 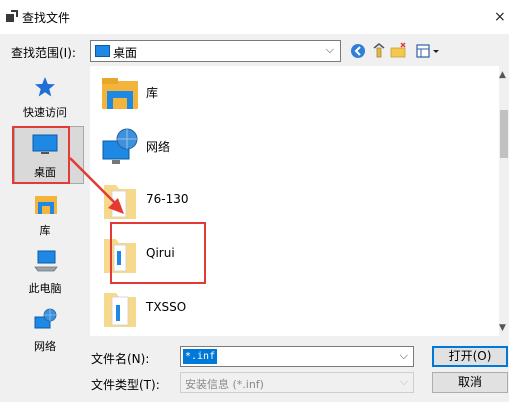 I want to click on close-button: ×, so click(x=501, y=17).